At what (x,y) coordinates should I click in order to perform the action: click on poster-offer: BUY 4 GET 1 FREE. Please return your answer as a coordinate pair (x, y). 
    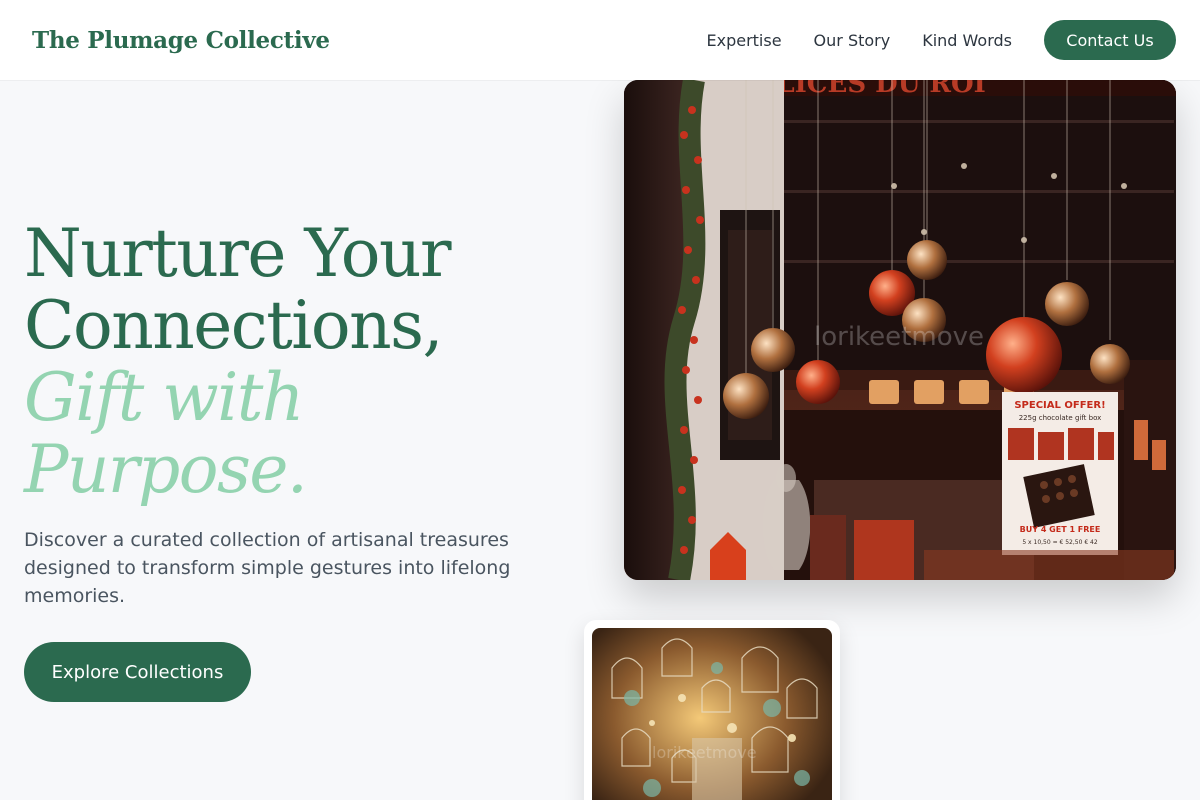
    Looking at the image, I should click on (1060, 529).